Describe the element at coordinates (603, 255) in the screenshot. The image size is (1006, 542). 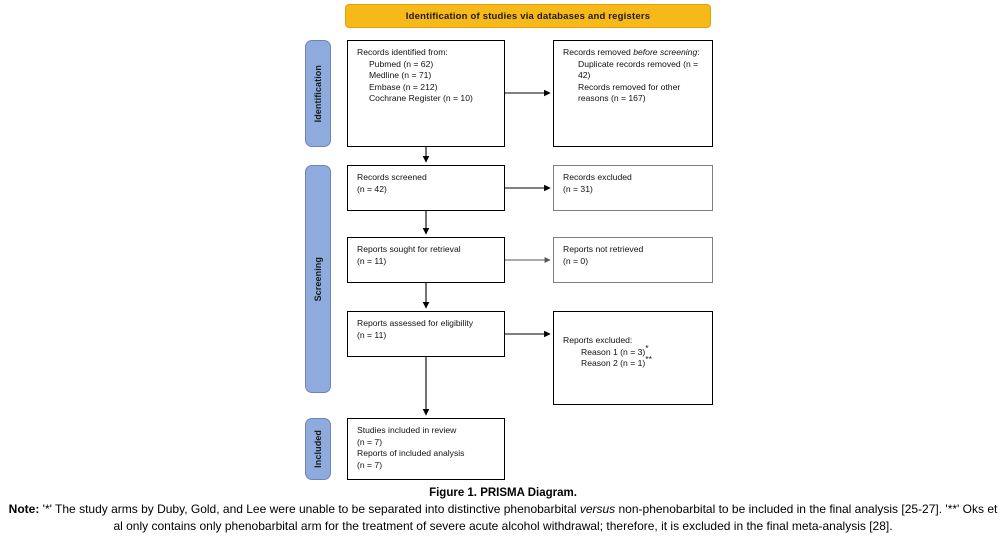
I see `box-reports-not-retrieved-text: Reports not retrieved (n = 0)` at that location.